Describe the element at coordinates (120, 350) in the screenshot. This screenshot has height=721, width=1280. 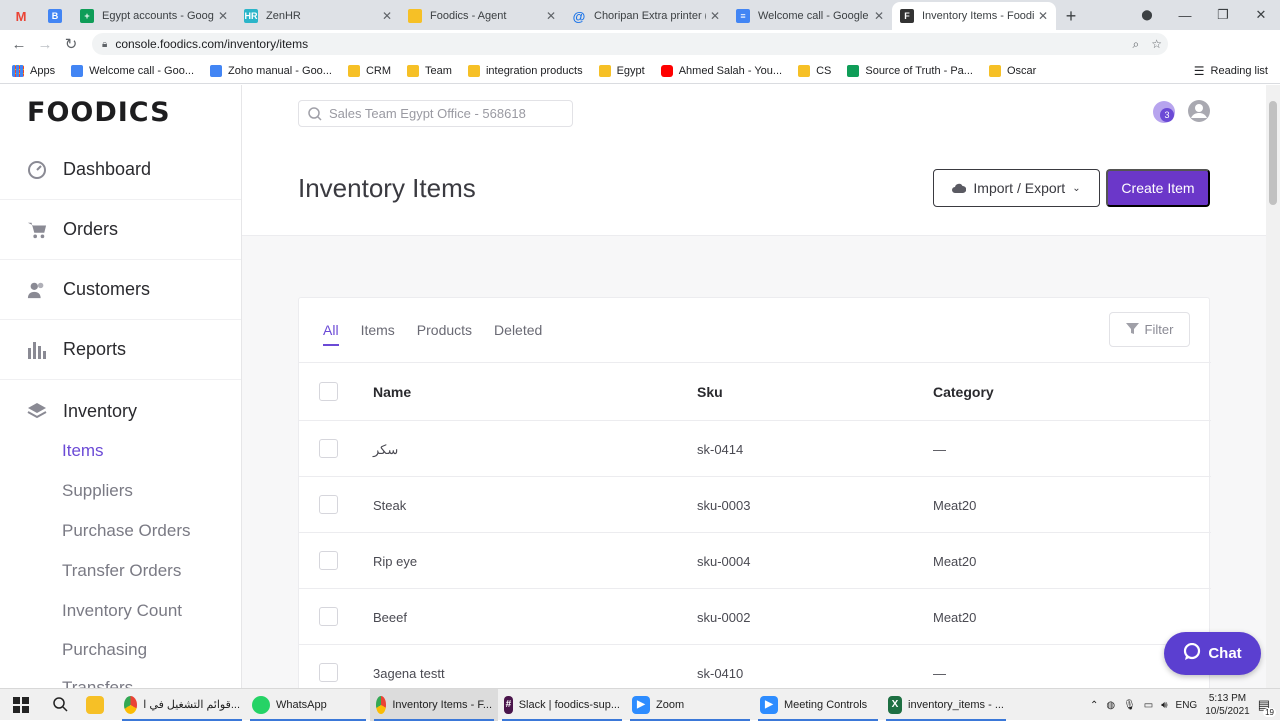
I see `sidebar-item-reports: Reports` at that location.